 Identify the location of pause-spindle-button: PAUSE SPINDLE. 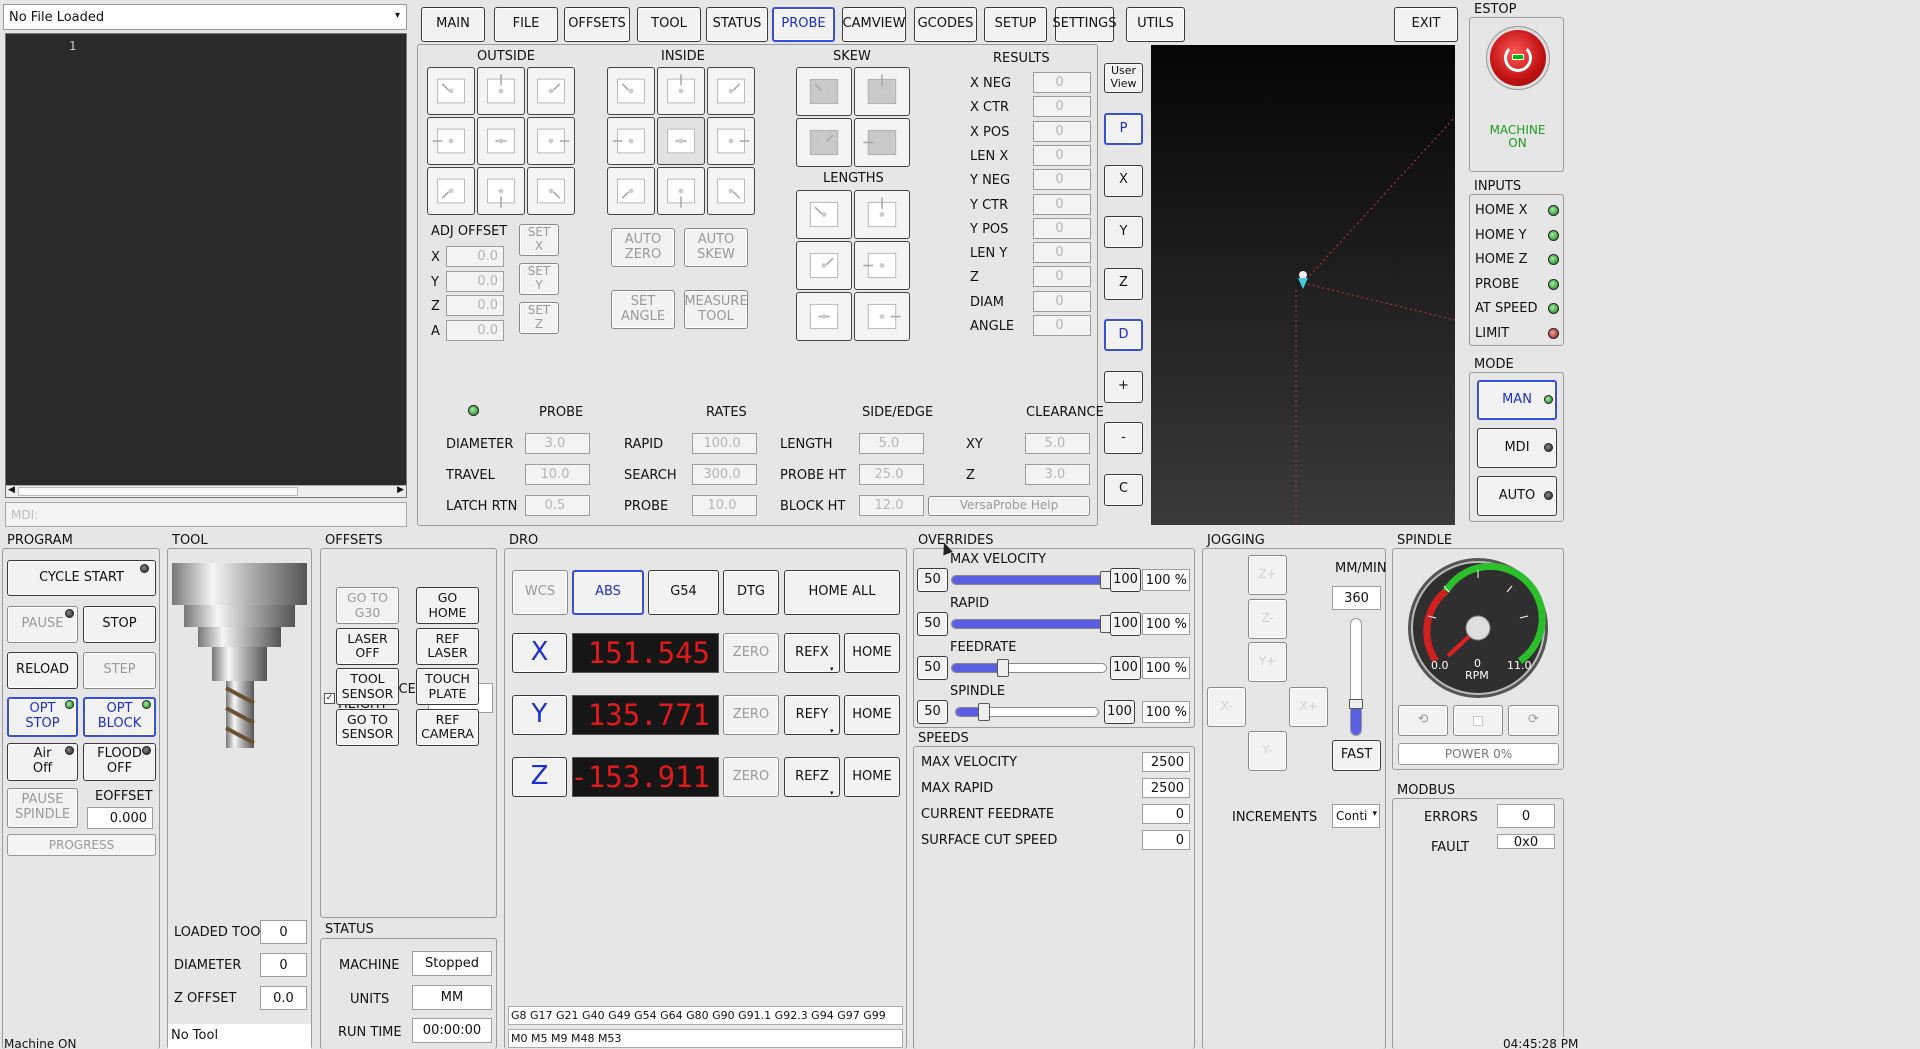
(42, 808).